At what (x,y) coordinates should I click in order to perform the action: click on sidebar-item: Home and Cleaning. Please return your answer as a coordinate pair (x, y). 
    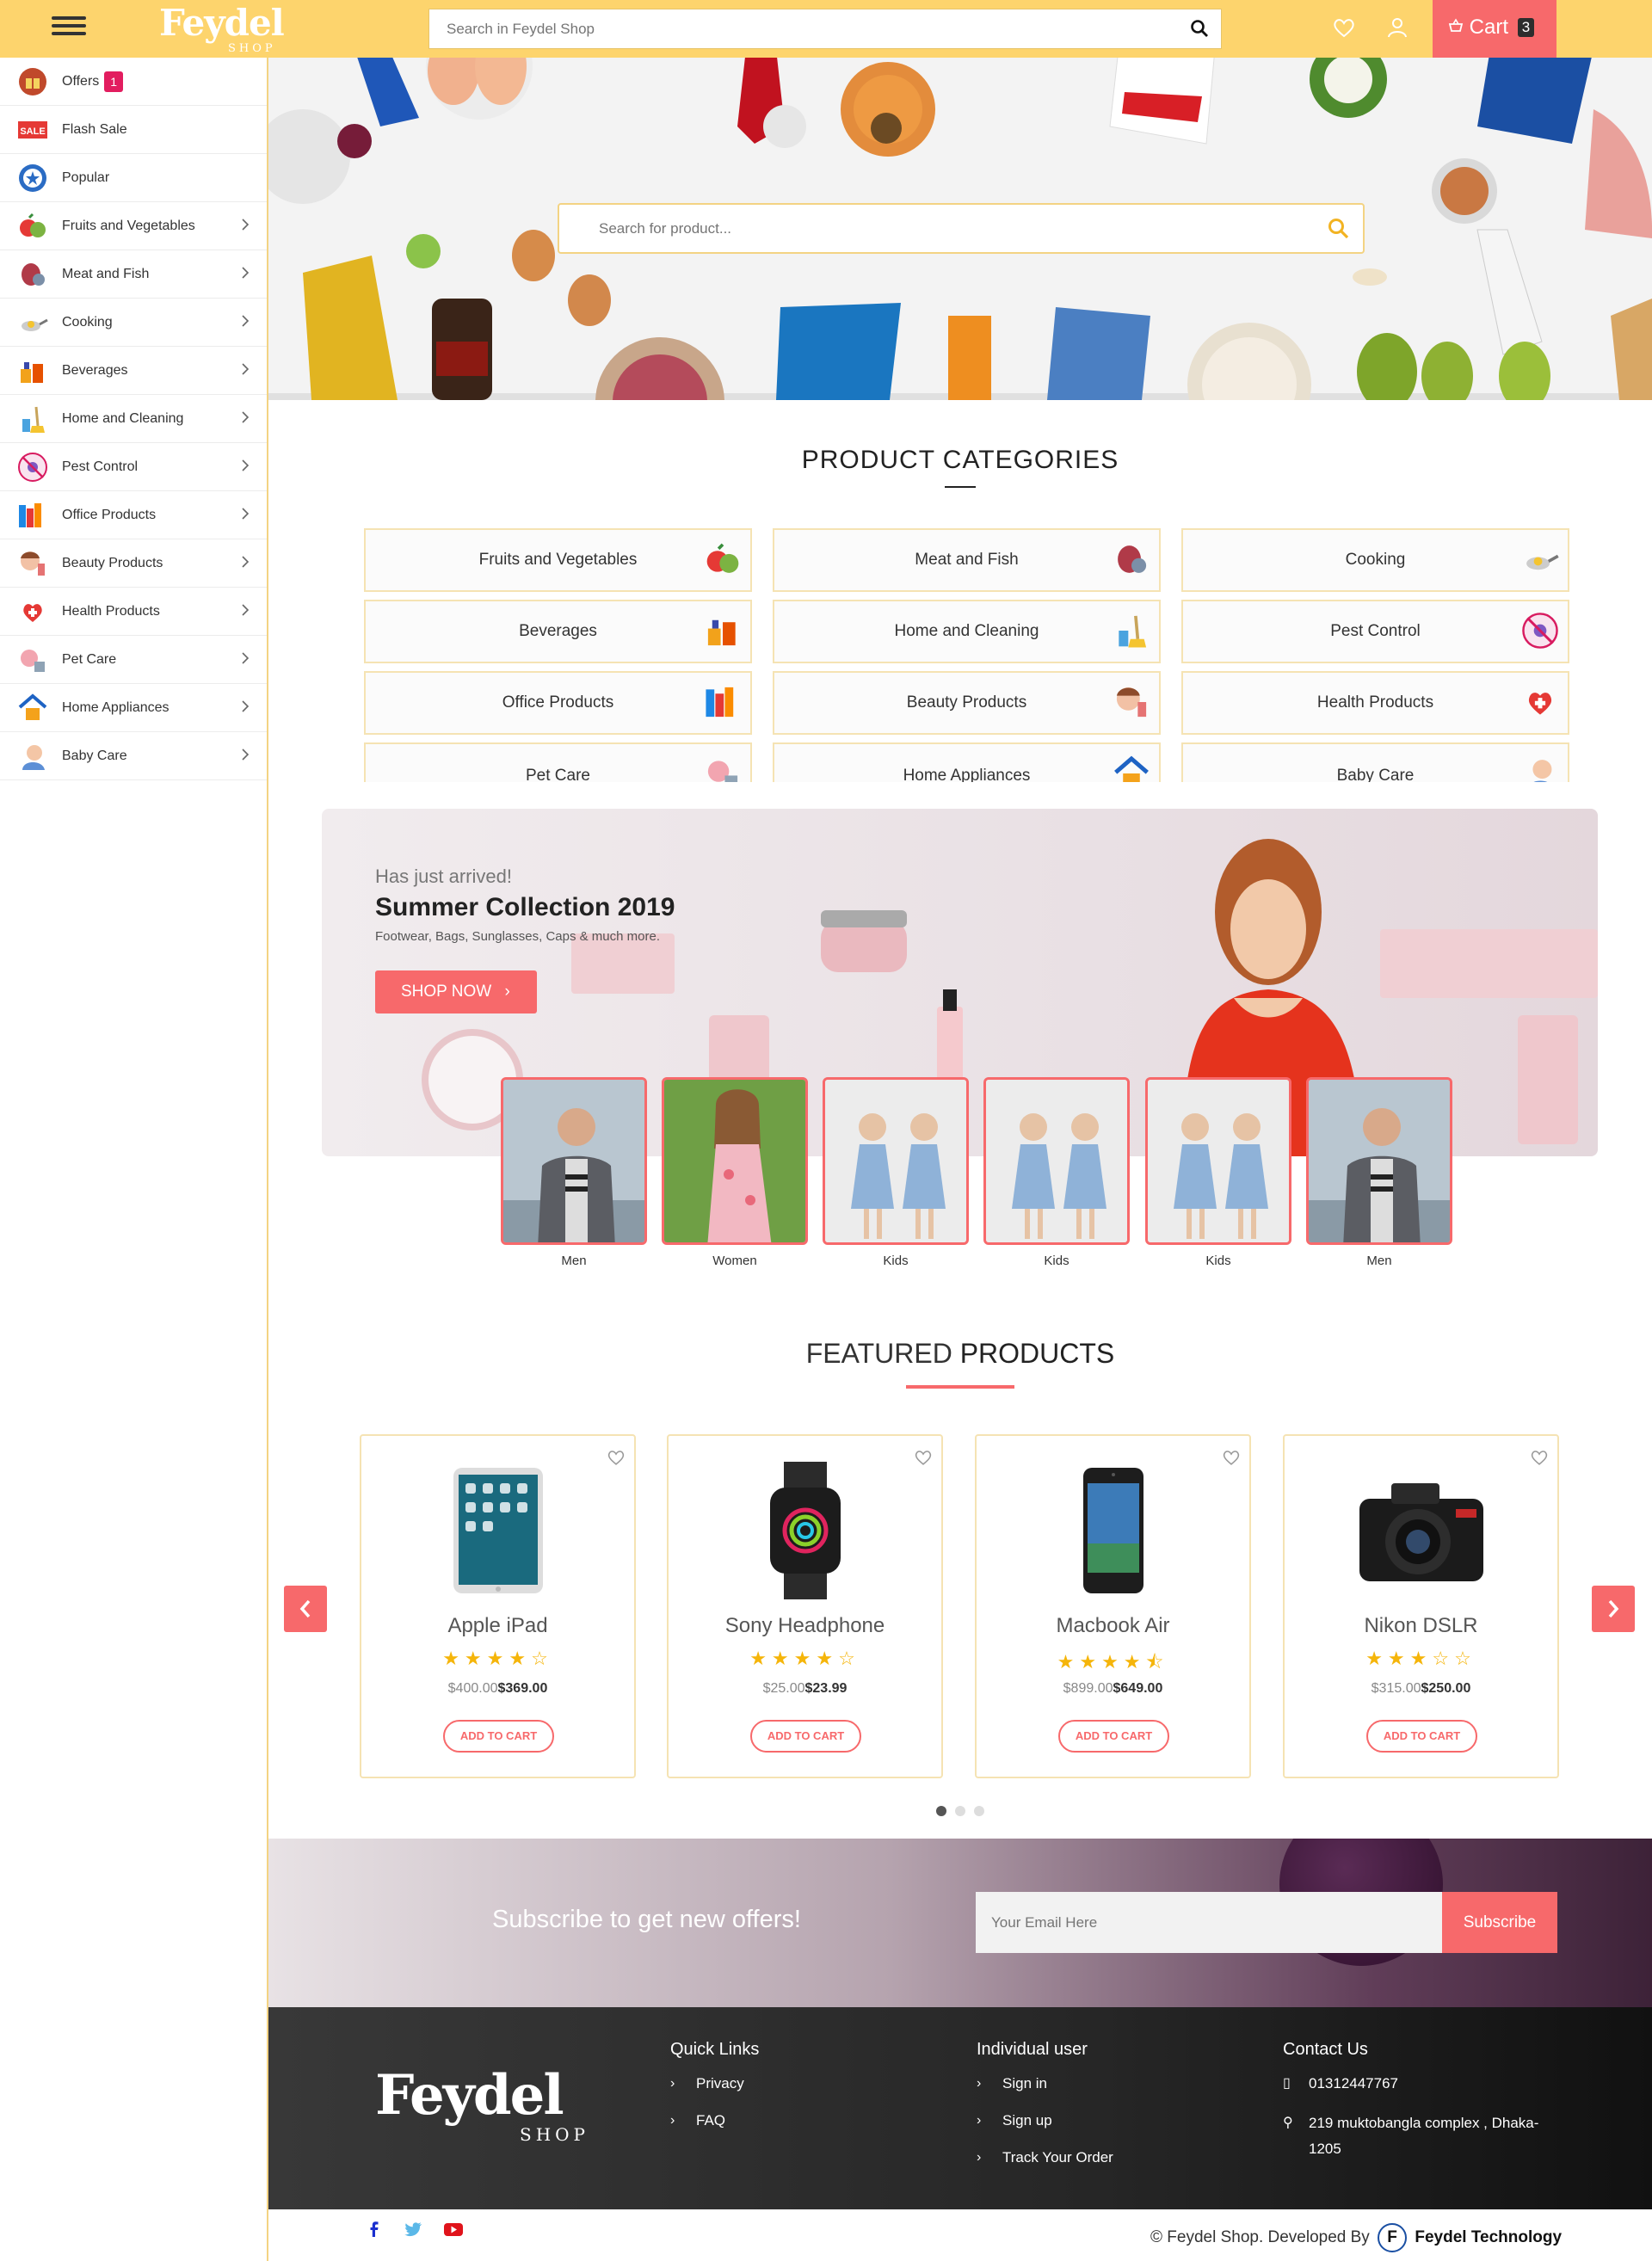
    Looking at the image, I should click on (133, 419).